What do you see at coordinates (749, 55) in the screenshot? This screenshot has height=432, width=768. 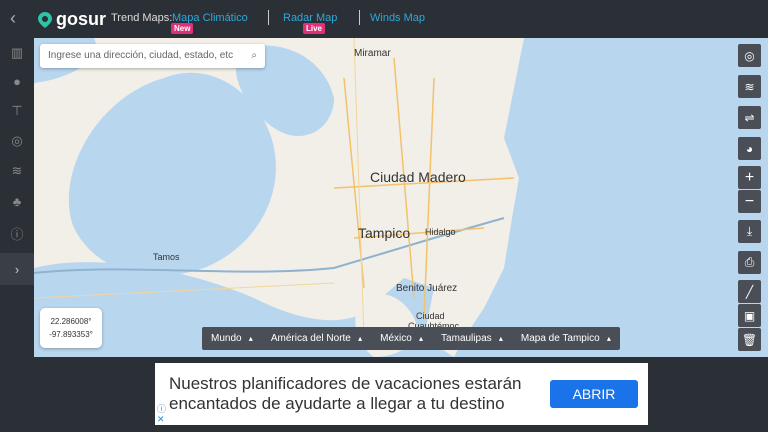 I see `locate-icon: ◎` at bounding box center [749, 55].